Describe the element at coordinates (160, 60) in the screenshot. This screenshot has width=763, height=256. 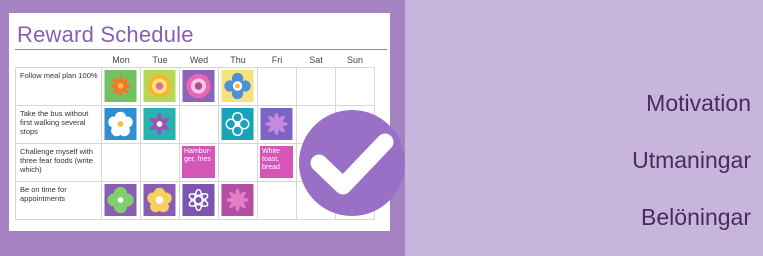
I see `day-header: Tue` at that location.